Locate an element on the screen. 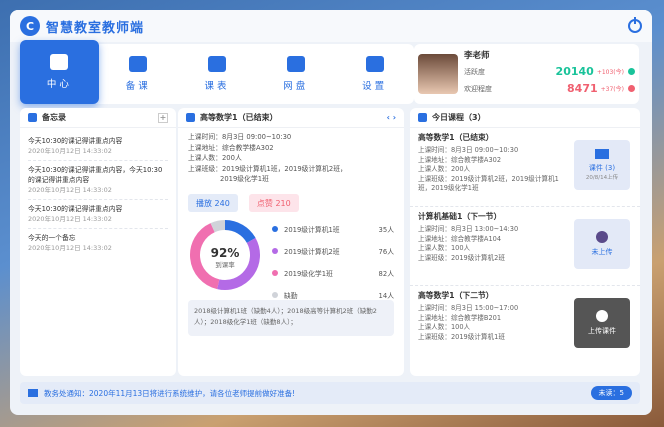  rate-label: 到课率 is located at coordinates (225, 264).